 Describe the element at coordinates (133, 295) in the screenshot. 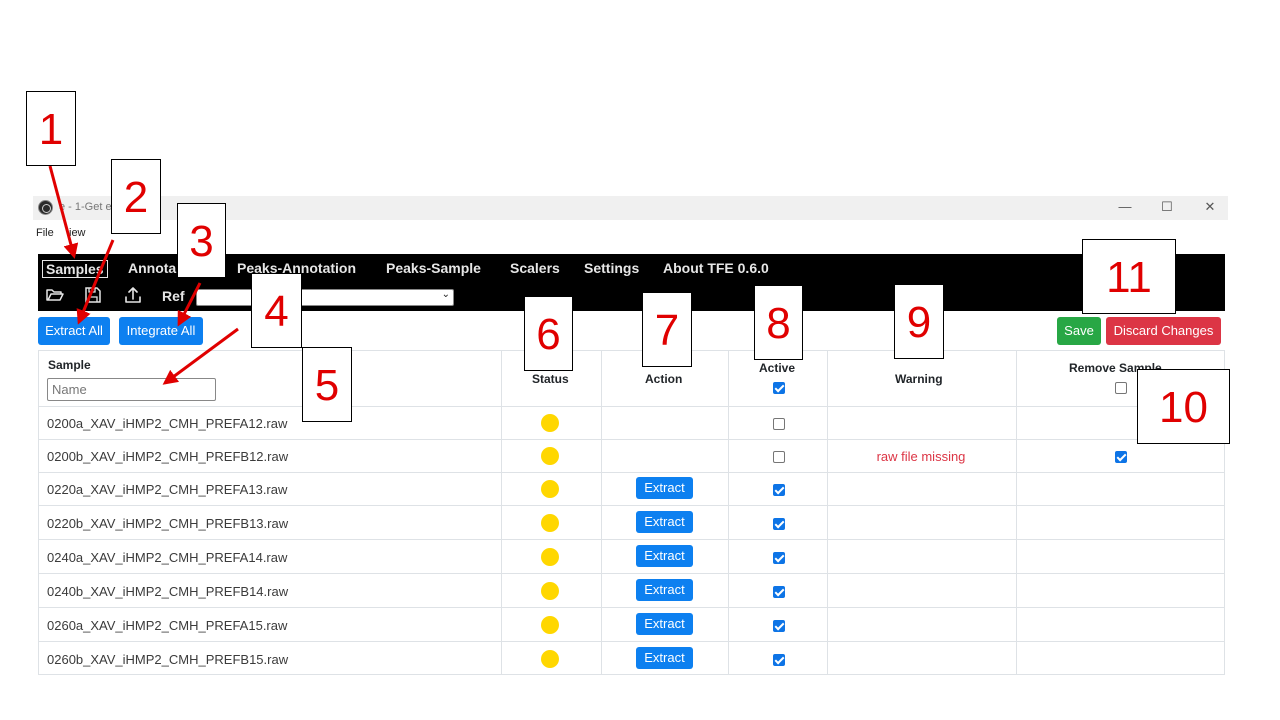

I see `upload-icon` at that location.